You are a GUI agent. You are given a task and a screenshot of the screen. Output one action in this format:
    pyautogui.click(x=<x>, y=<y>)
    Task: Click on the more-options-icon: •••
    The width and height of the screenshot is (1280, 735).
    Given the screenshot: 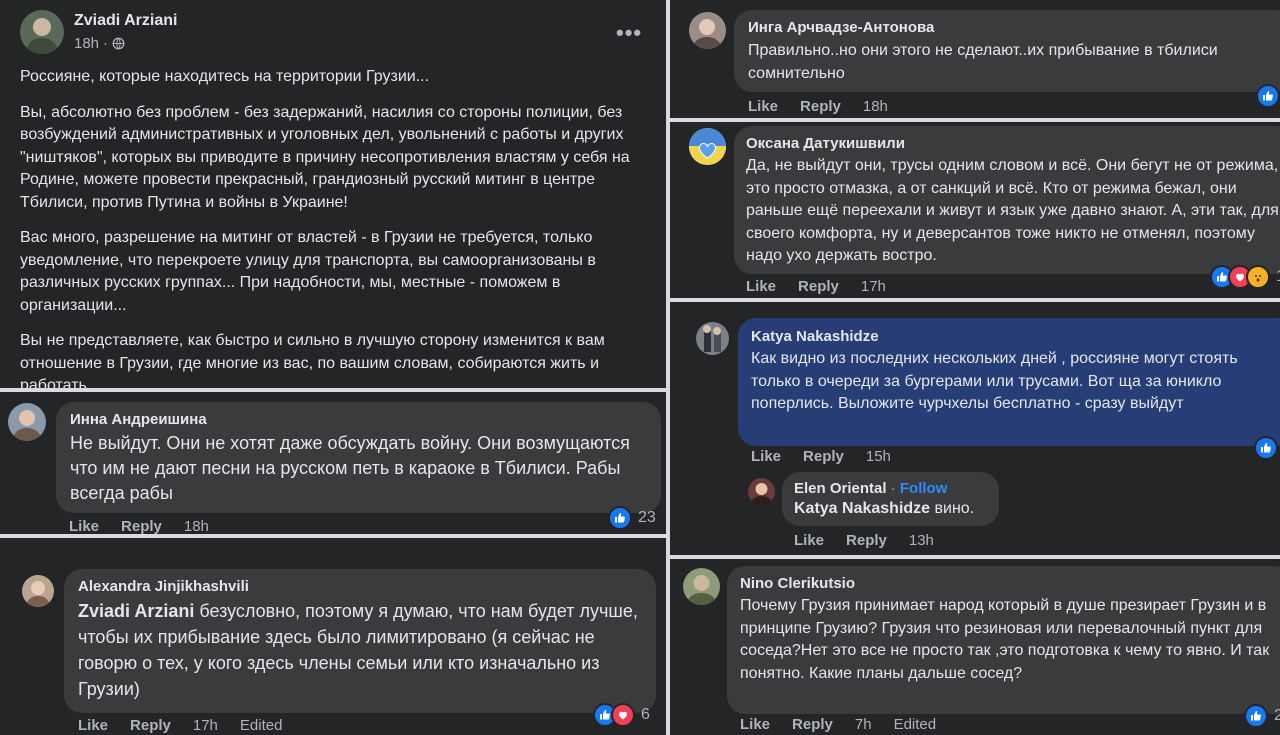 What is the action you would take?
    pyautogui.click(x=629, y=33)
    